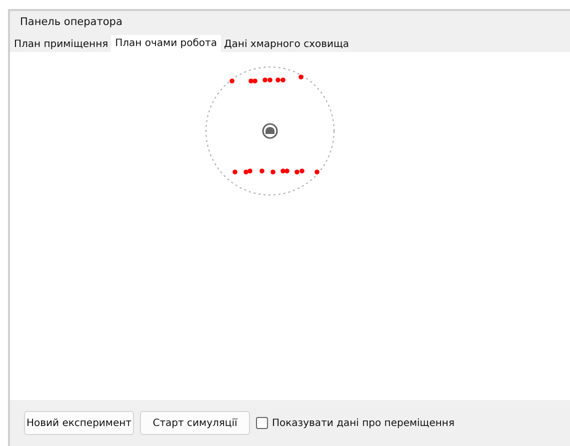 This screenshot has height=446, width=570. What do you see at coordinates (166, 43) in the screenshot?
I see `tab: План очами робота` at bounding box center [166, 43].